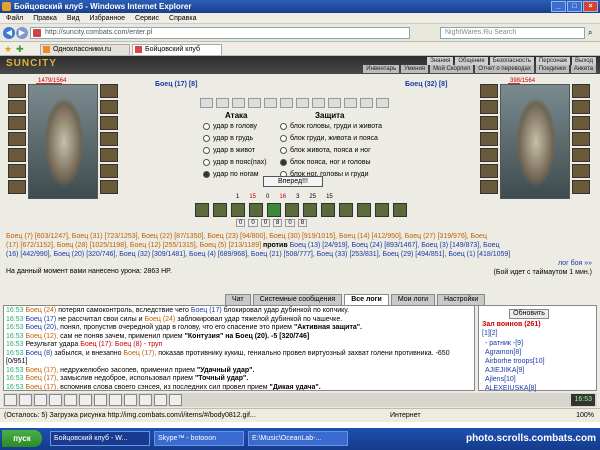 The image size is (600, 450). I want to click on avatar-left, so click(63, 141).